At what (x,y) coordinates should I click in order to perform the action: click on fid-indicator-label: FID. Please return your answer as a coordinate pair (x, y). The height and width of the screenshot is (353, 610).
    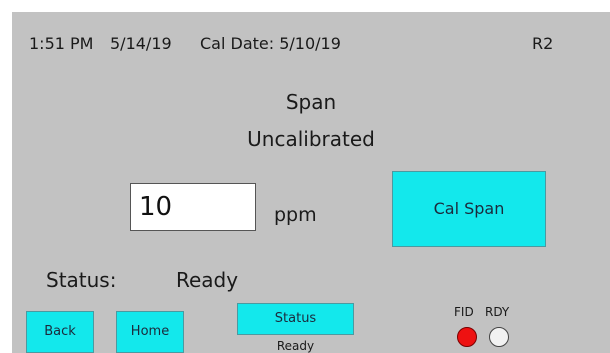
    Looking at the image, I should click on (464, 312).